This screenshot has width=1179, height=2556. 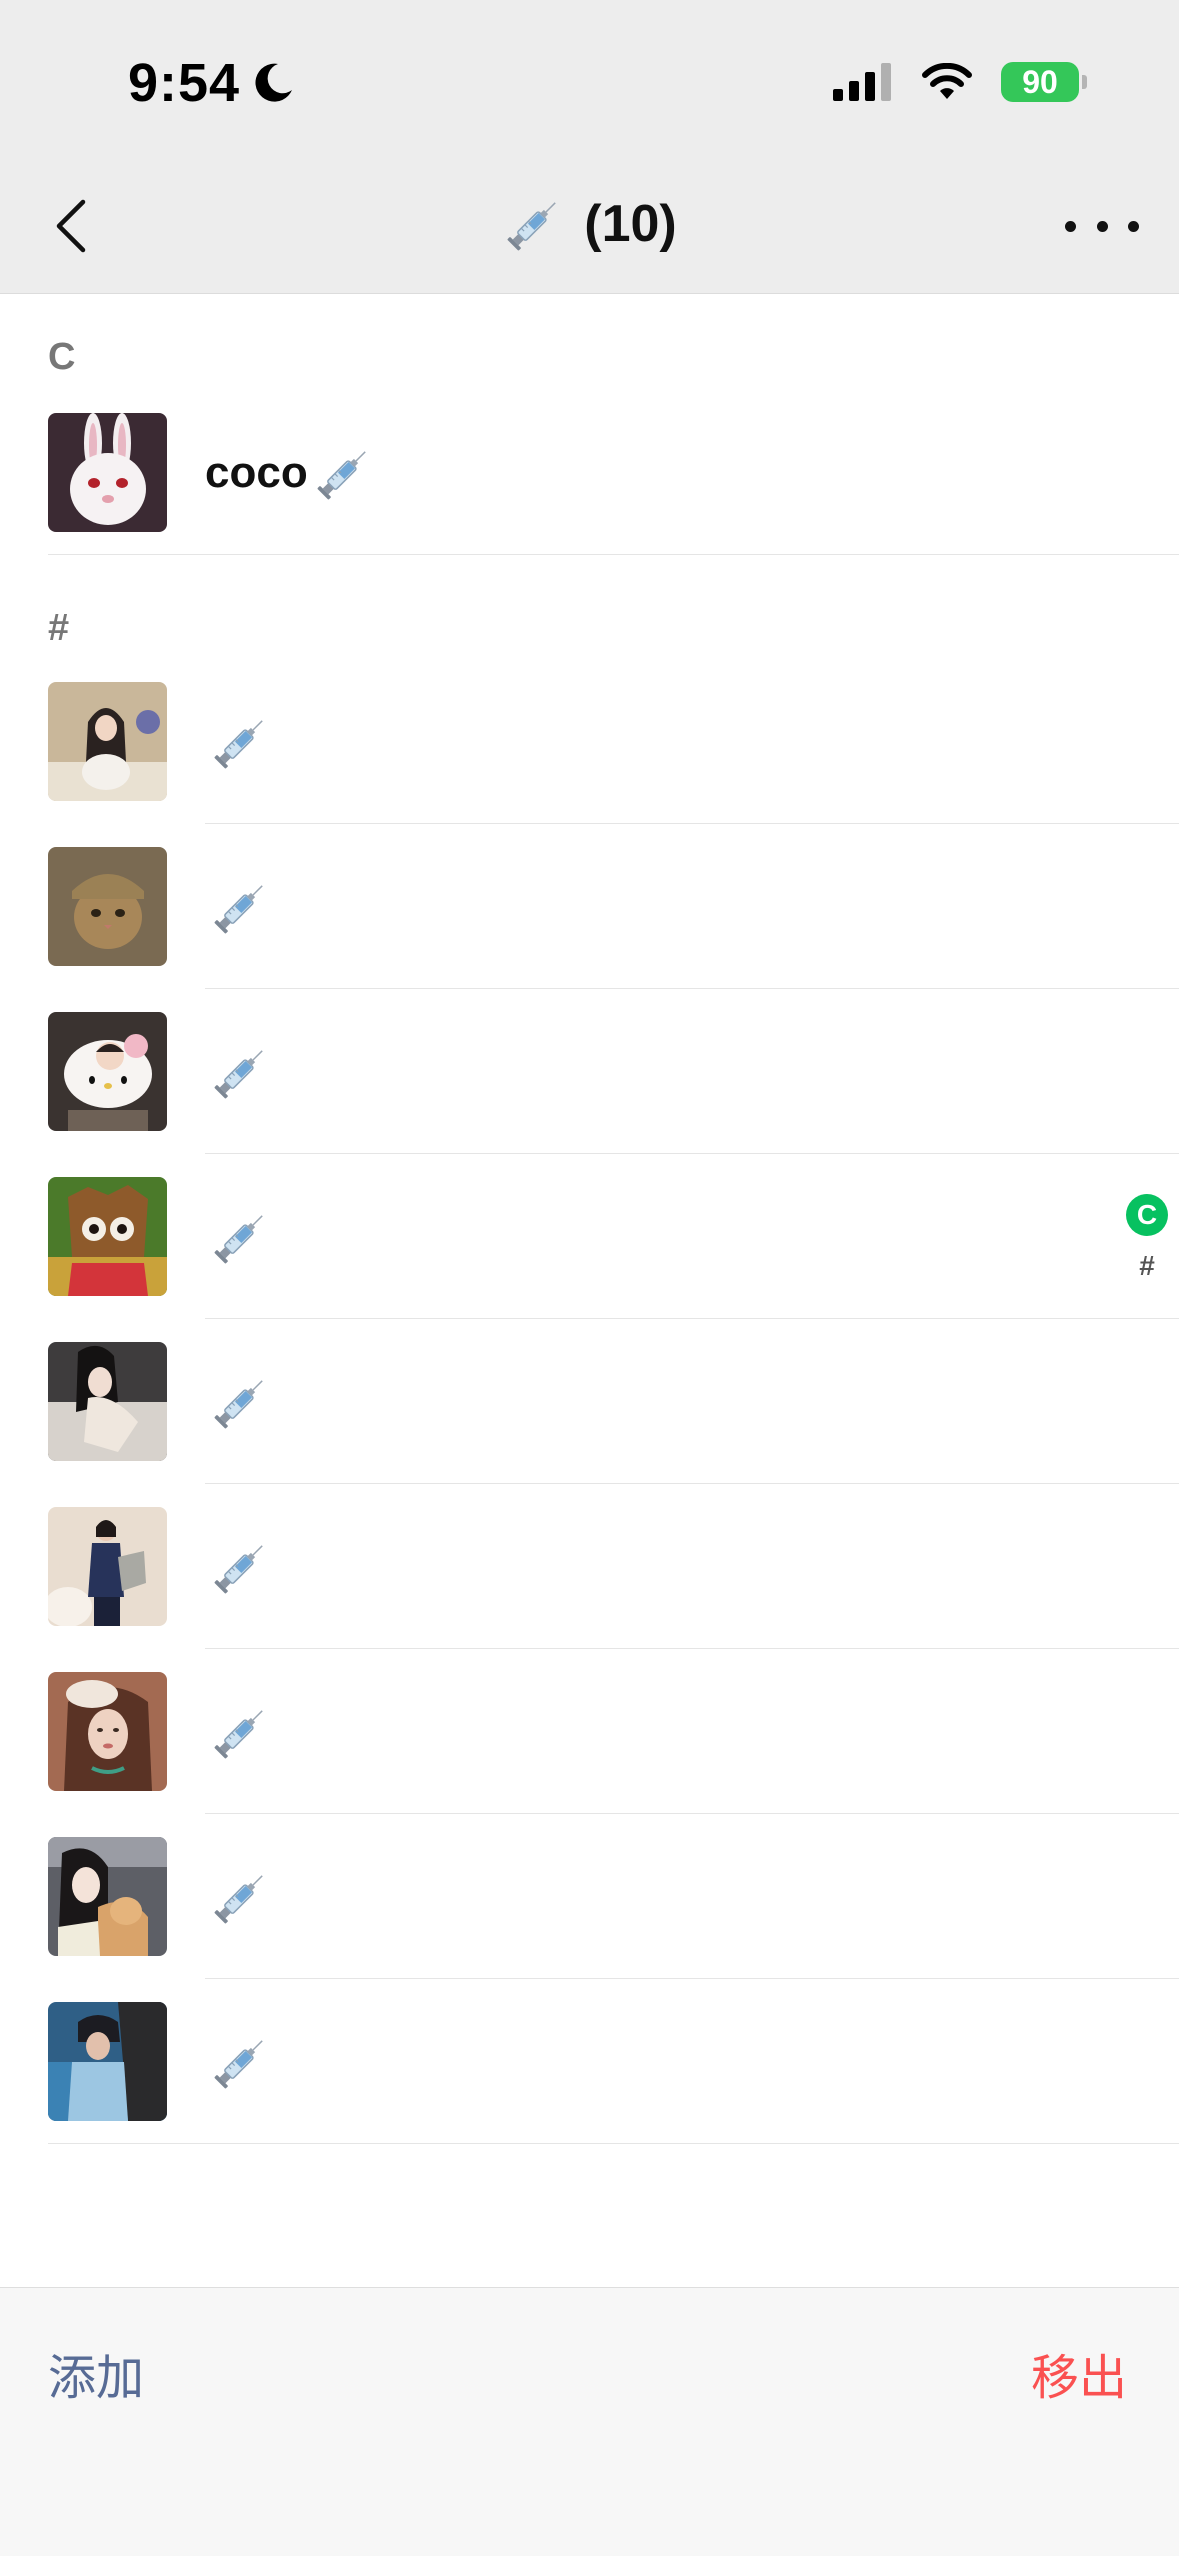 I want to click on remove-button: 移出, so click(x=1079, y=2373).